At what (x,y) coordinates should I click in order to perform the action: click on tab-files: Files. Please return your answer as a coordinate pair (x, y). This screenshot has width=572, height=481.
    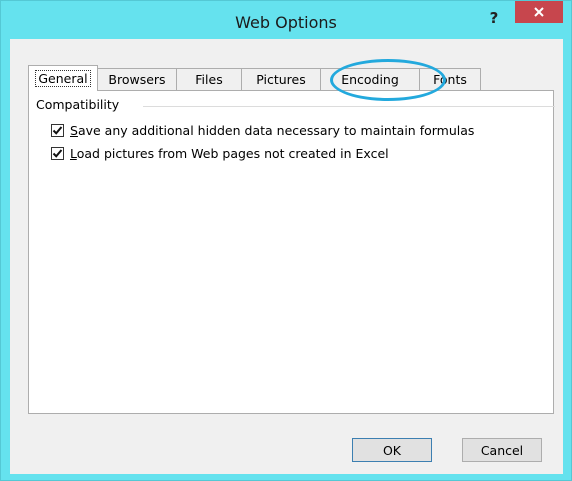
    Looking at the image, I should click on (209, 79).